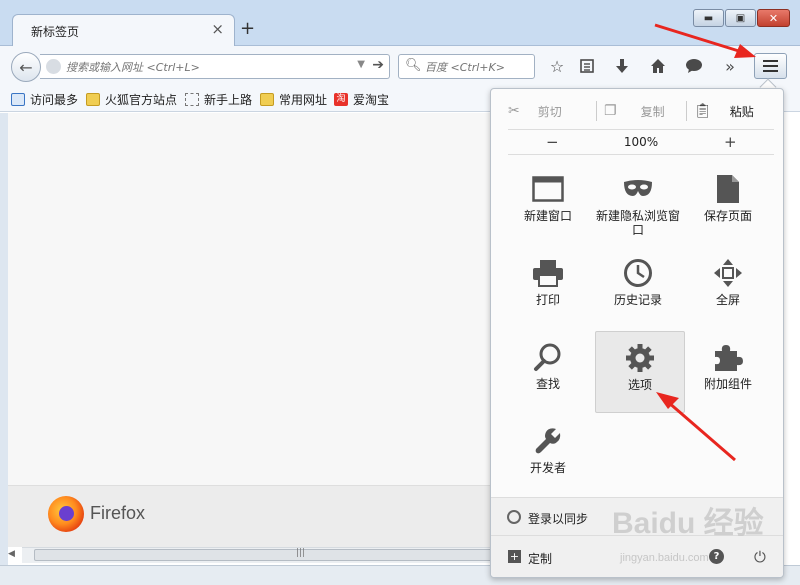 The height and width of the screenshot is (585, 800). I want to click on chat-icon, so click(694, 66).